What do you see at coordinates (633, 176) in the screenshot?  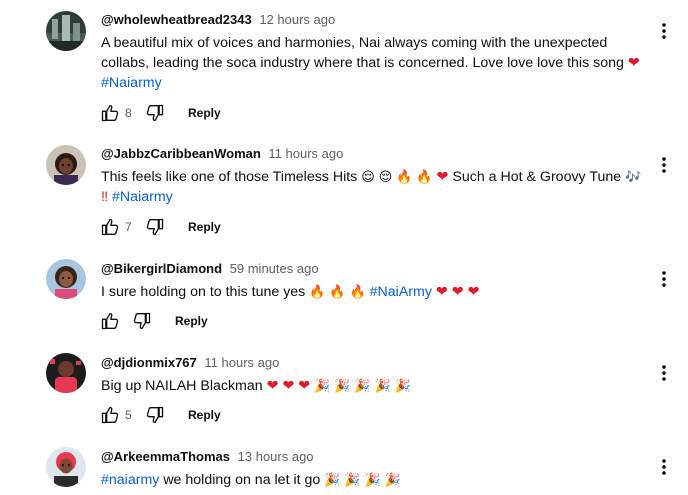 I see `notes-emoji: 🎶` at bounding box center [633, 176].